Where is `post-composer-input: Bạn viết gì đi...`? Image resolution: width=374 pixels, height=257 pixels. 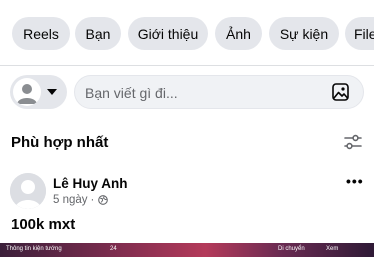
post-composer-input: Bạn viết gì đi... is located at coordinates (219, 92).